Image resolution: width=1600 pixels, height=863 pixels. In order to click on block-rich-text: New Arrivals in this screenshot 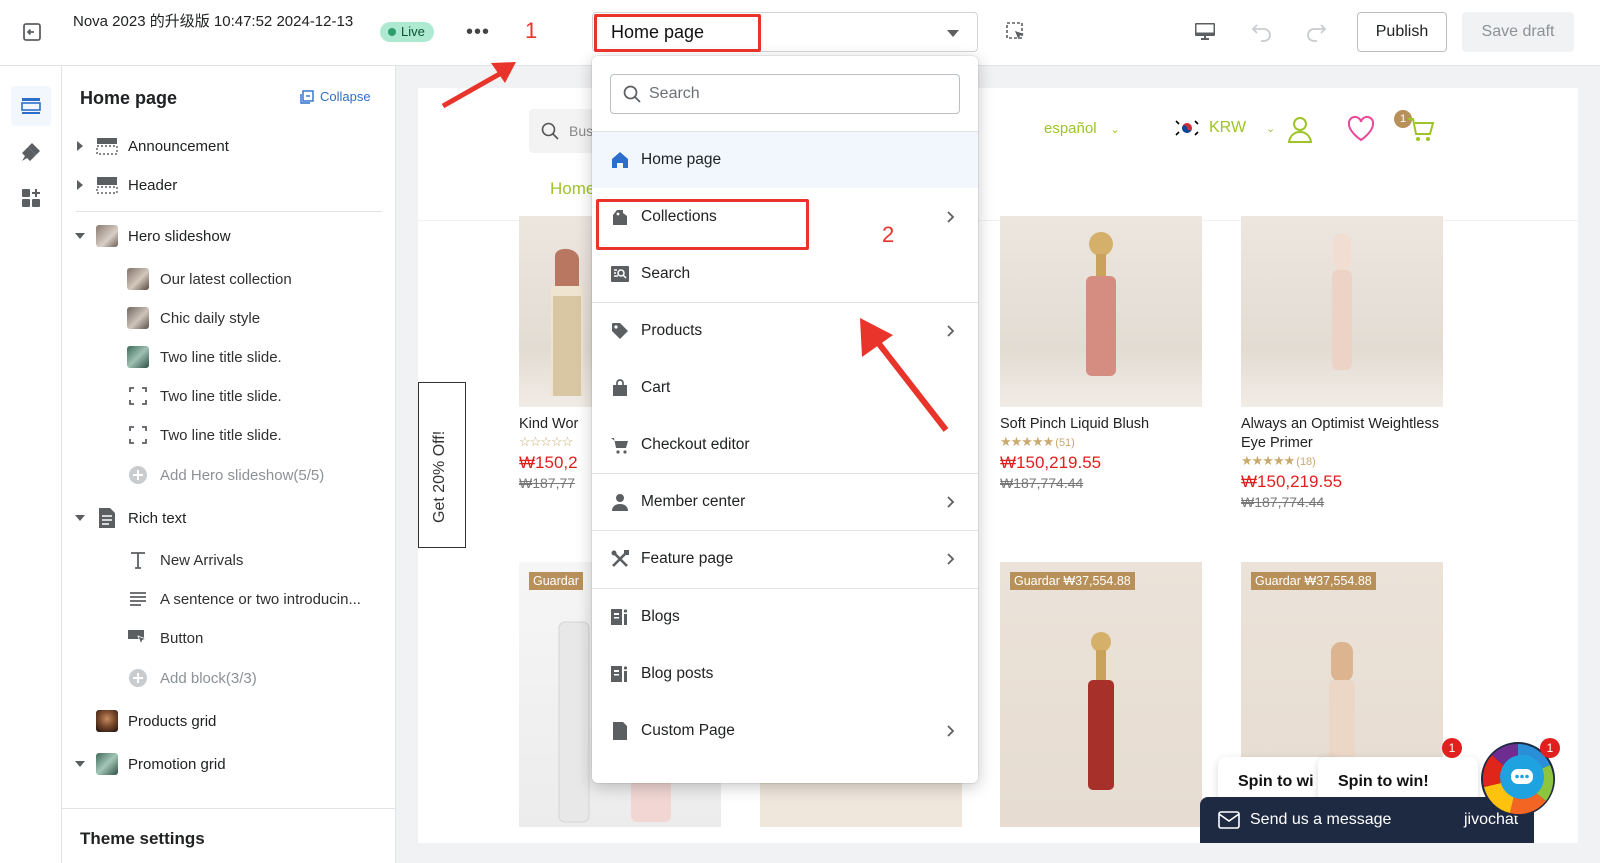, I will do `click(229, 560)`.